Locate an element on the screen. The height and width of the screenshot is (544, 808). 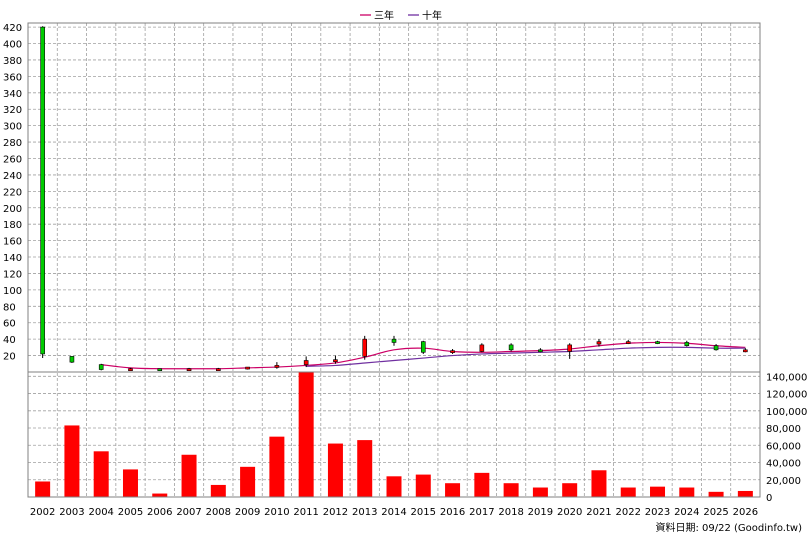
volume-tick-label: 20,000 is located at coordinates (783, 481).